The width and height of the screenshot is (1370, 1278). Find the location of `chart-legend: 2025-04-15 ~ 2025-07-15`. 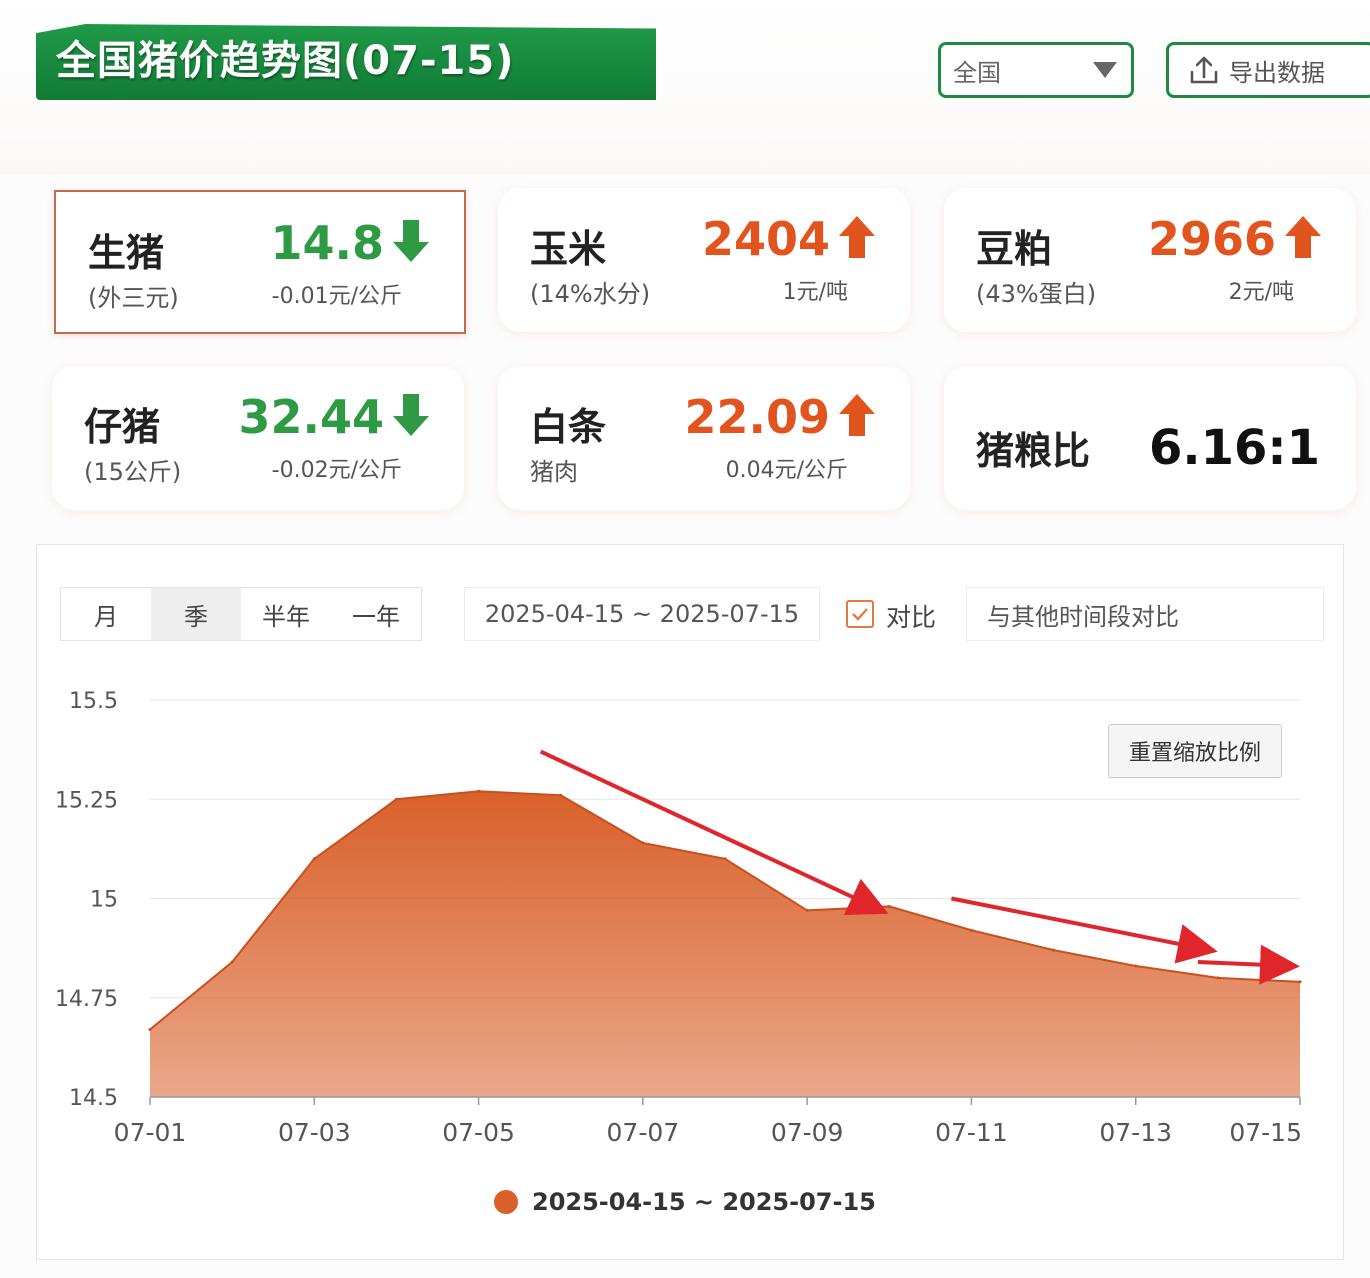

chart-legend: 2025-04-15 ~ 2025-07-15 is located at coordinates (685, 1202).